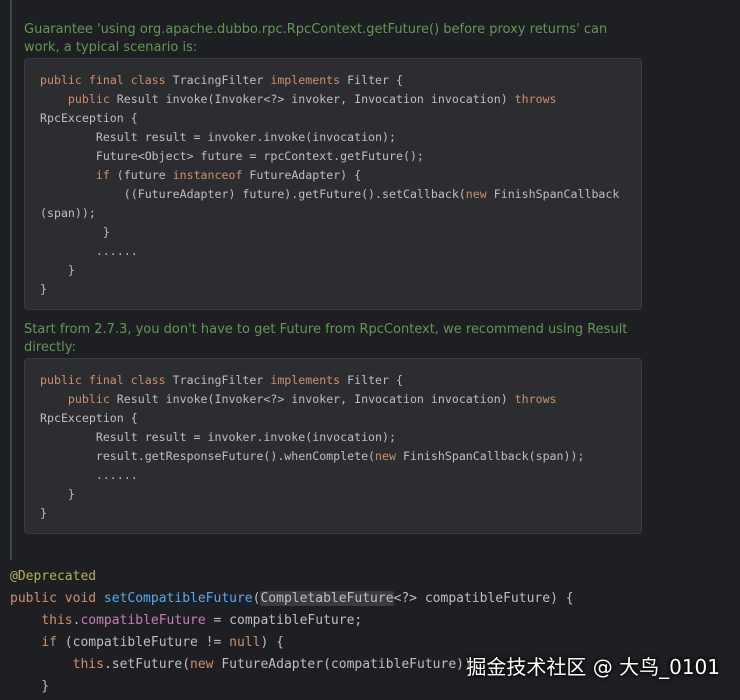 The image size is (740, 700). Describe the element at coordinates (208, 456) in the screenshot. I see `code-token: result.getResponseFuture().whenComplete(` at that location.